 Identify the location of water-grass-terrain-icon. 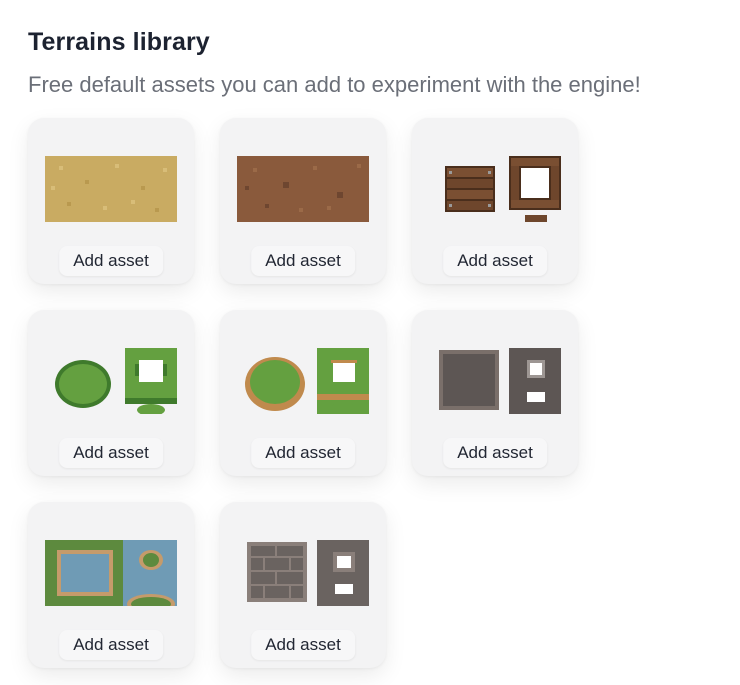
(111, 573).